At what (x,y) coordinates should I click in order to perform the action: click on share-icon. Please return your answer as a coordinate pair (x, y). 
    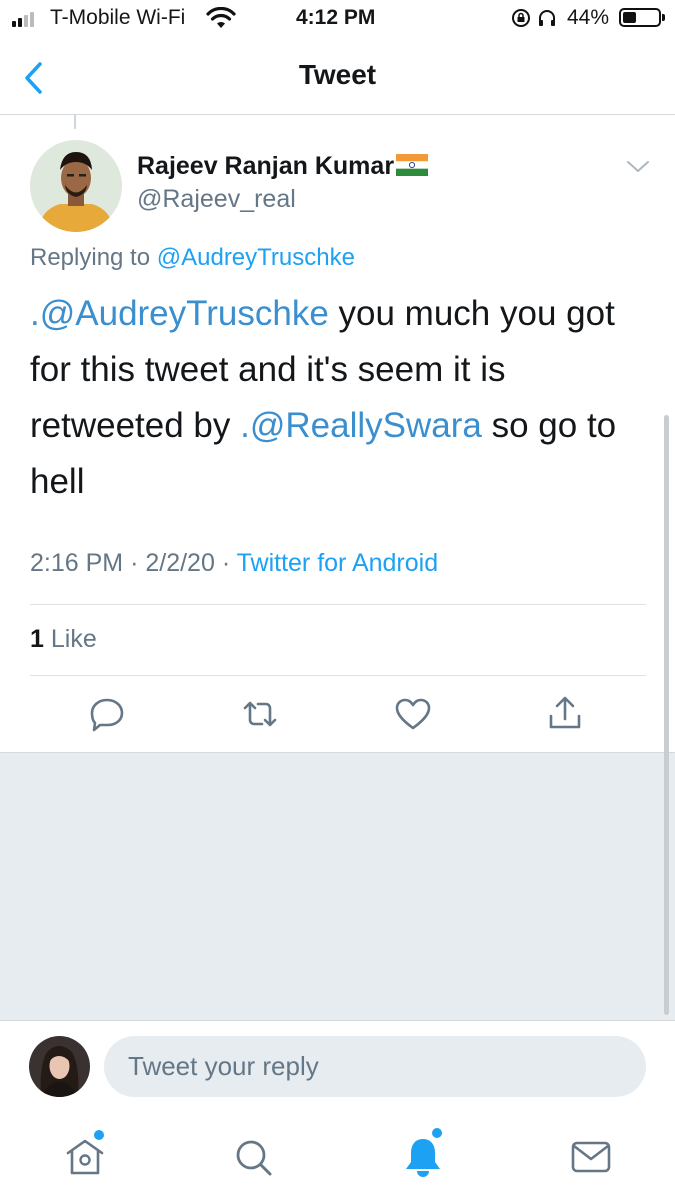
    Looking at the image, I should click on (565, 714).